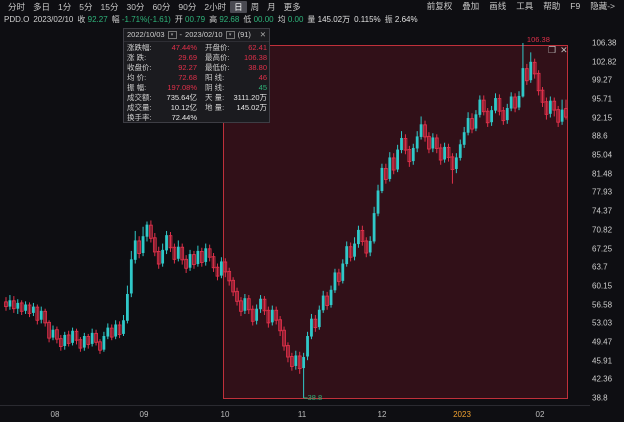 This screenshot has height=422, width=624. What do you see at coordinates (16, 7) in the screenshot?
I see `period-tab: 分时` at bounding box center [16, 7].